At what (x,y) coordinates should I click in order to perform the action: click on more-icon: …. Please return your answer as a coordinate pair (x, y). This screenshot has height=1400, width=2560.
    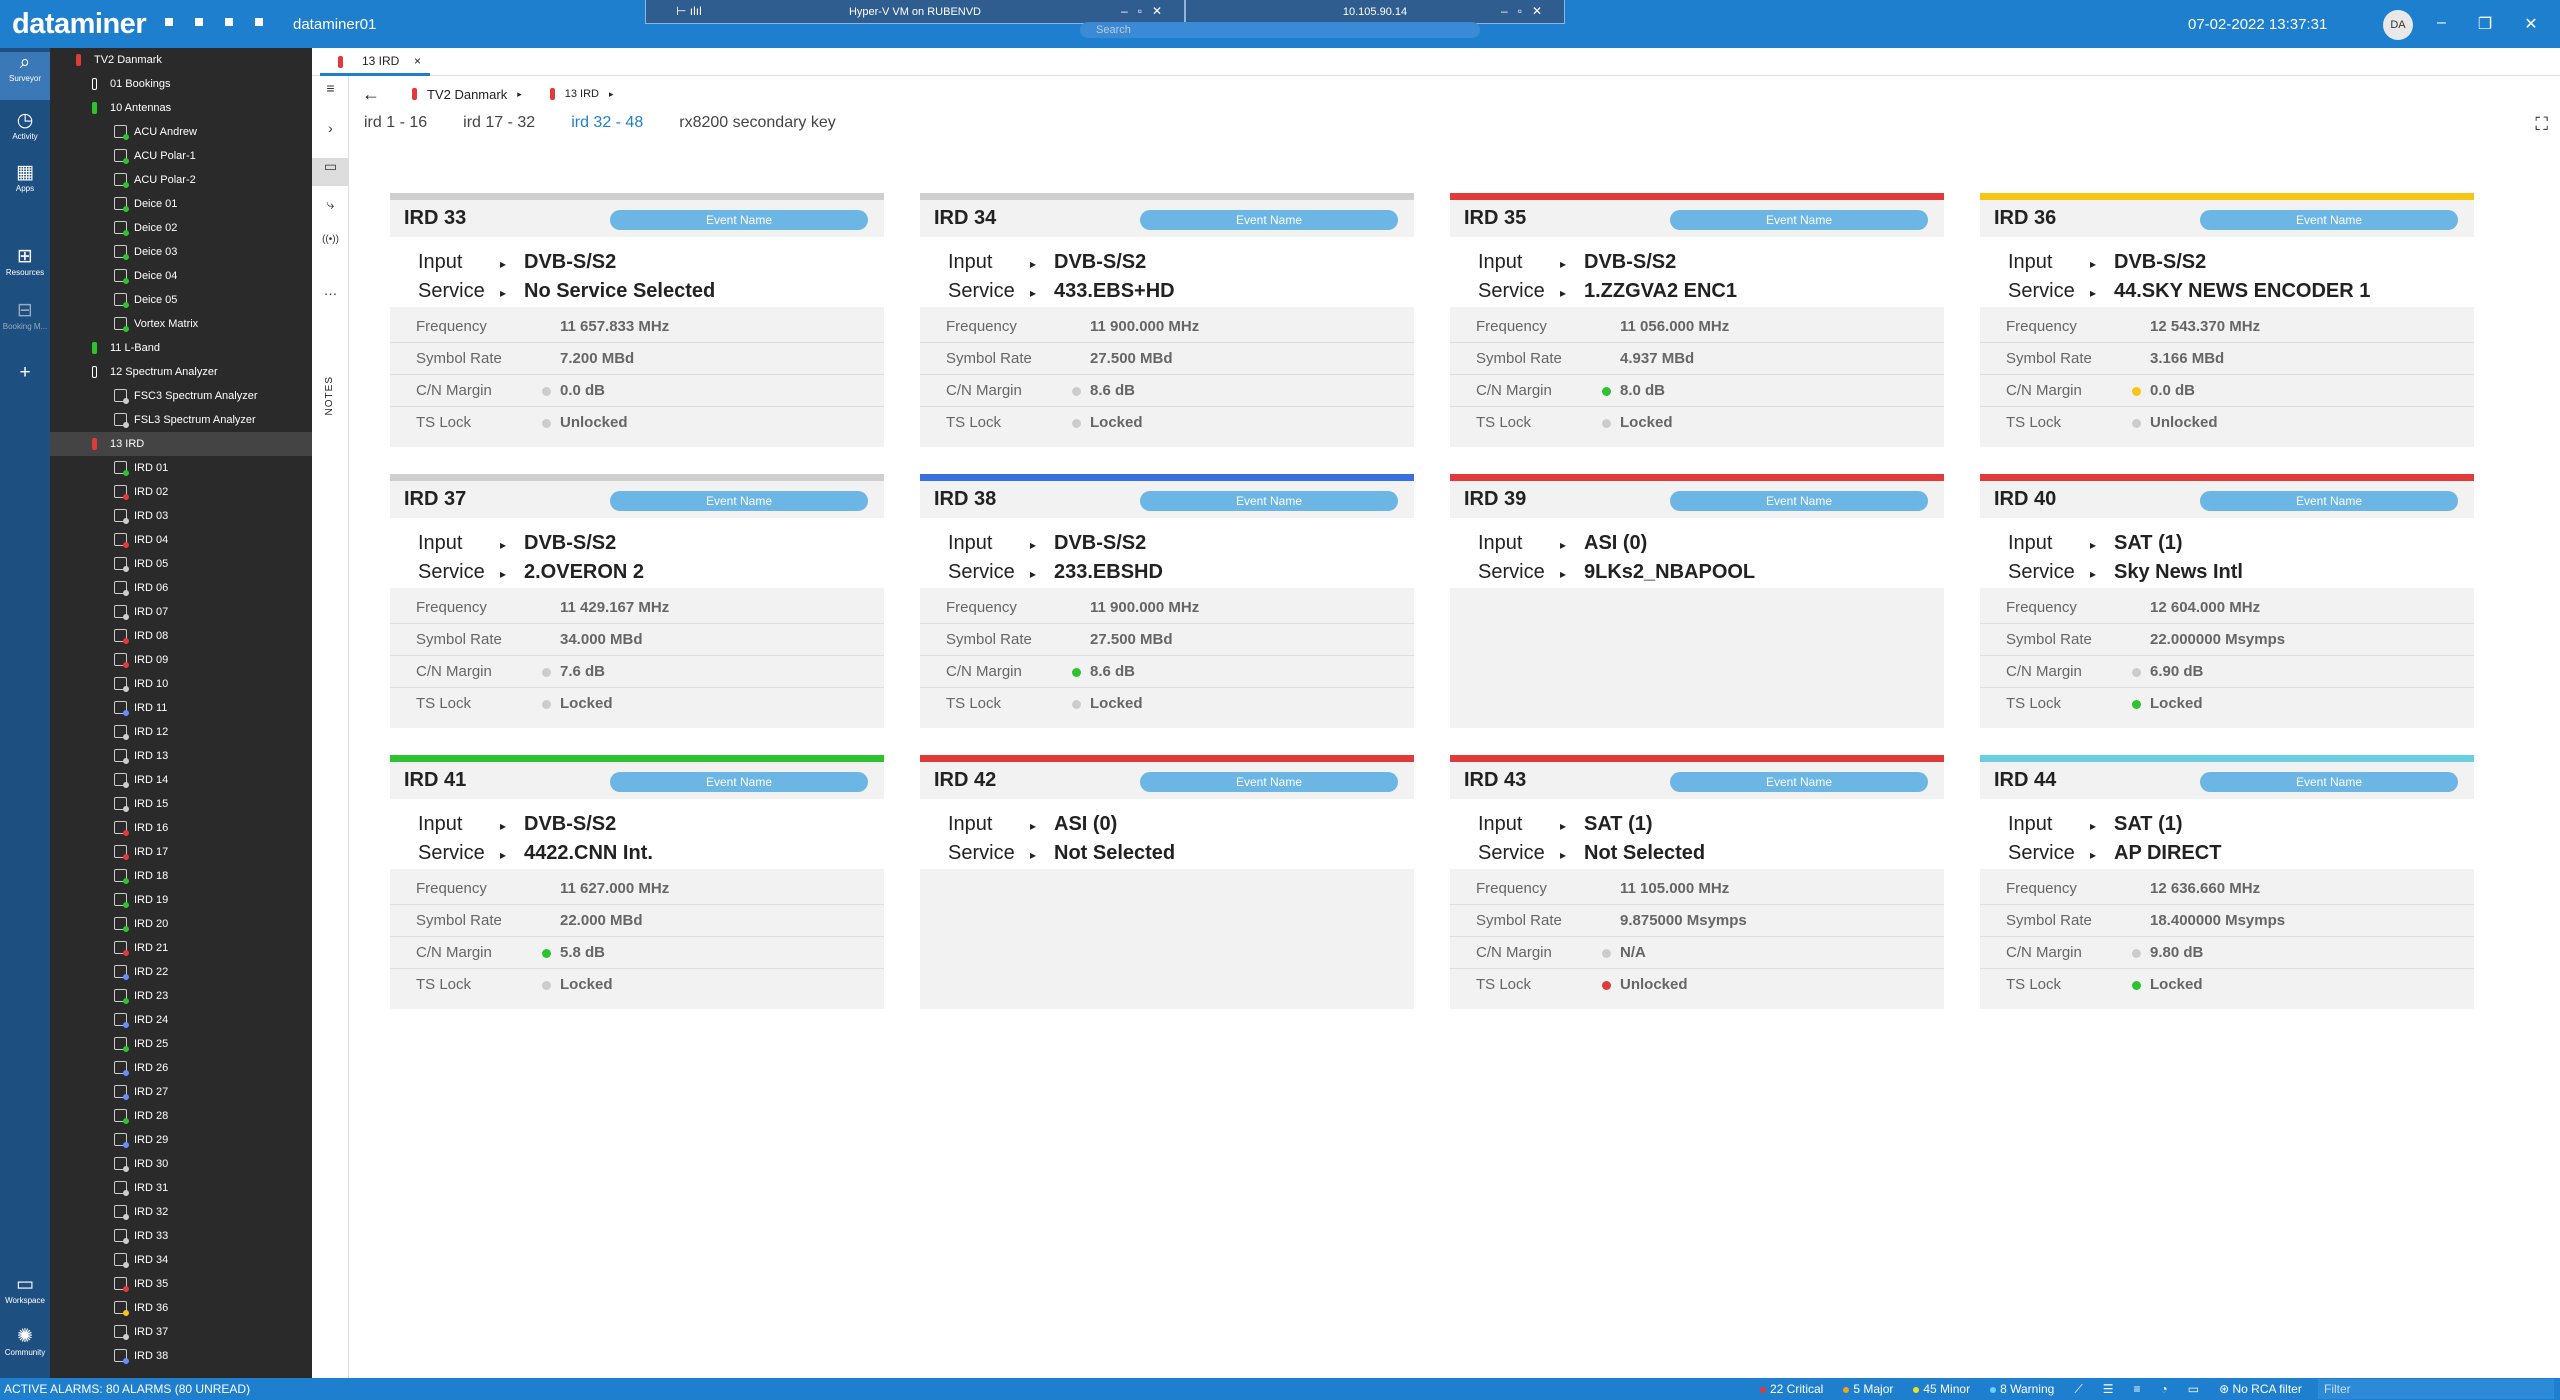
    Looking at the image, I should click on (330, 293).